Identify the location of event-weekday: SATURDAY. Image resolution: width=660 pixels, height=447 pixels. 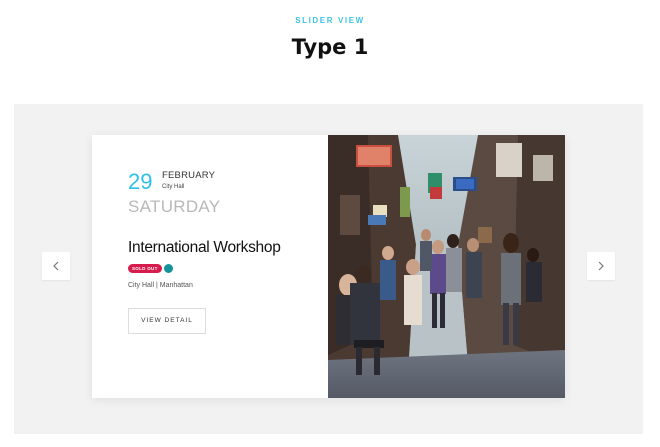
(174, 206).